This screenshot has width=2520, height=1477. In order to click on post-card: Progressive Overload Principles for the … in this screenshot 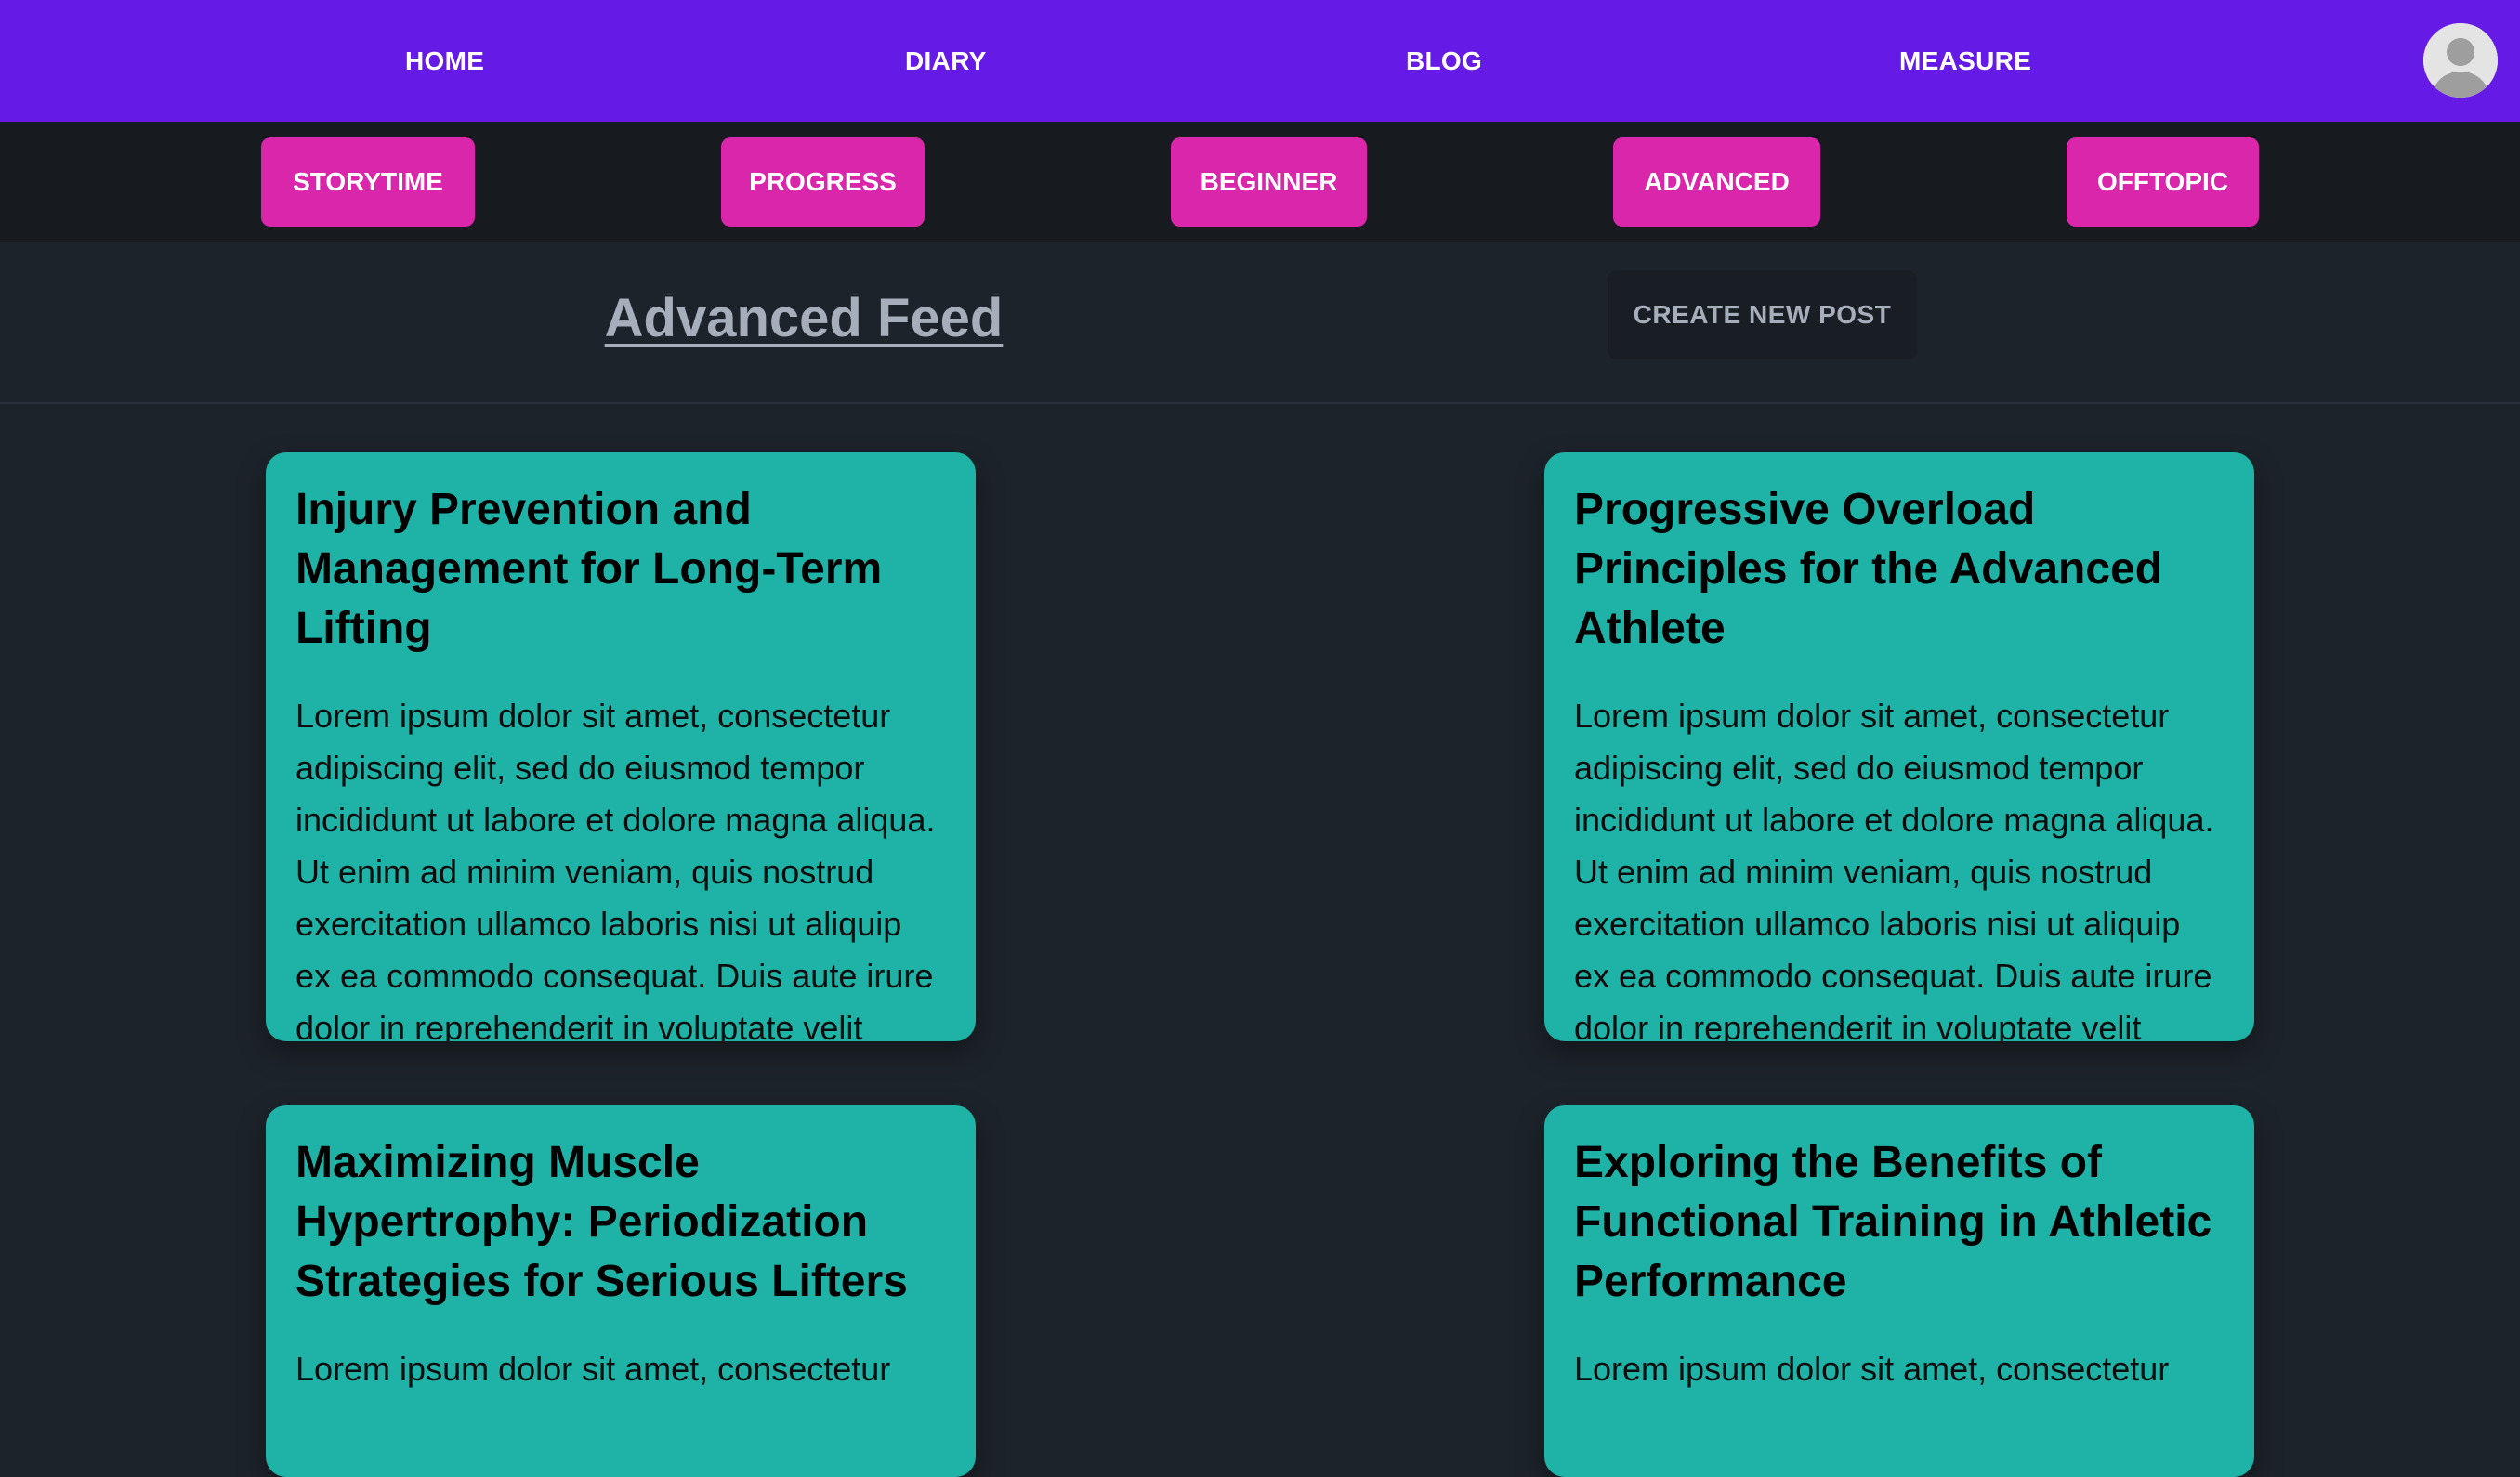, I will do `click(1899, 746)`.